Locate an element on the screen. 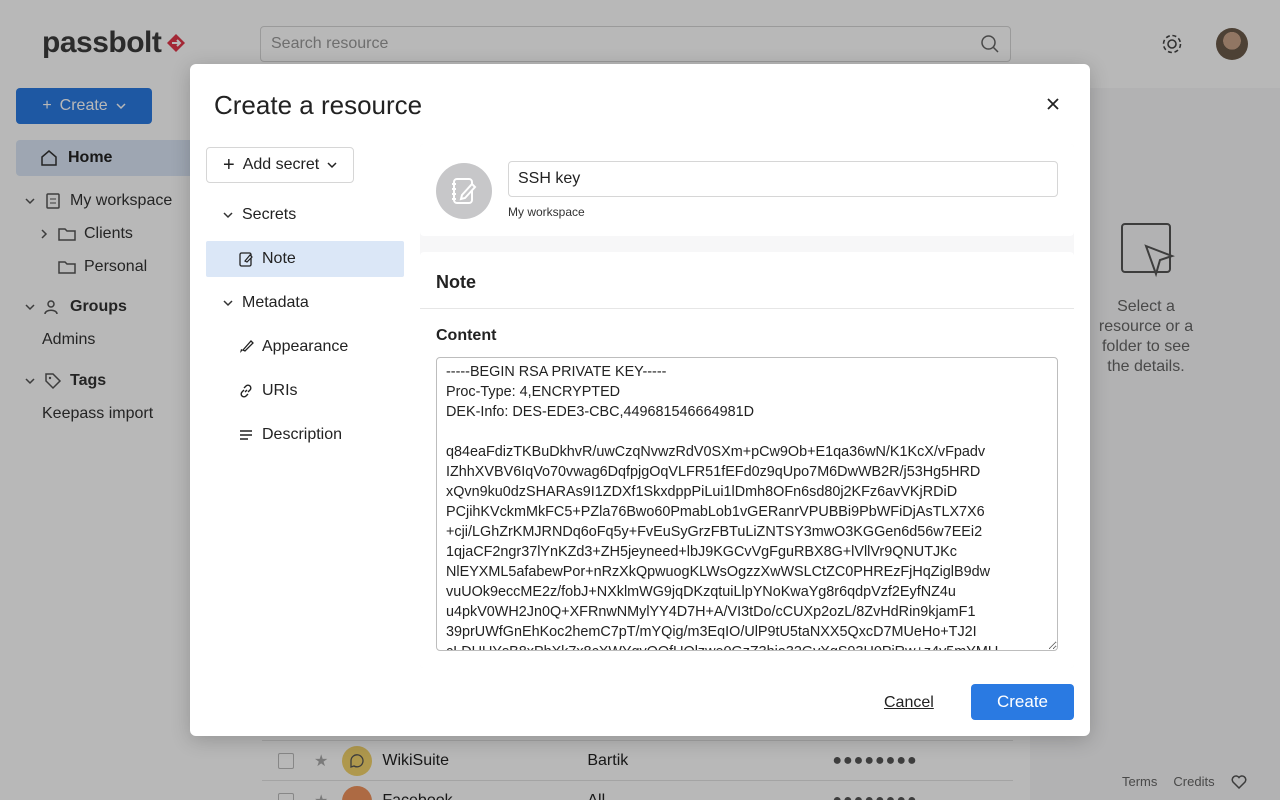  tree-item-description: Description is located at coordinates (305, 435).